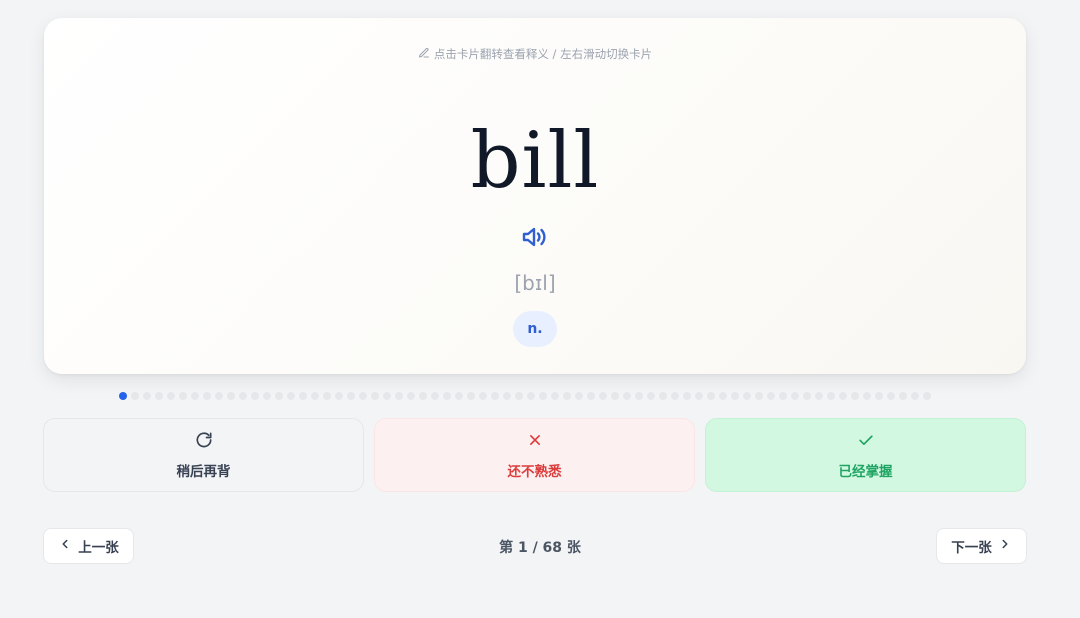 The height and width of the screenshot is (618, 1080). Describe the element at coordinates (535, 161) in the screenshot. I see `card-word: bill` at that location.